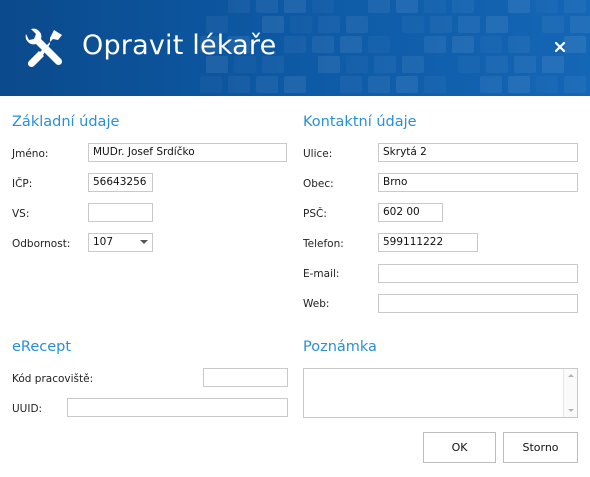 Image resolution: width=590 pixels, height=477 pixels. I want to click on field-label-city: Obec:, so click(318, 184).